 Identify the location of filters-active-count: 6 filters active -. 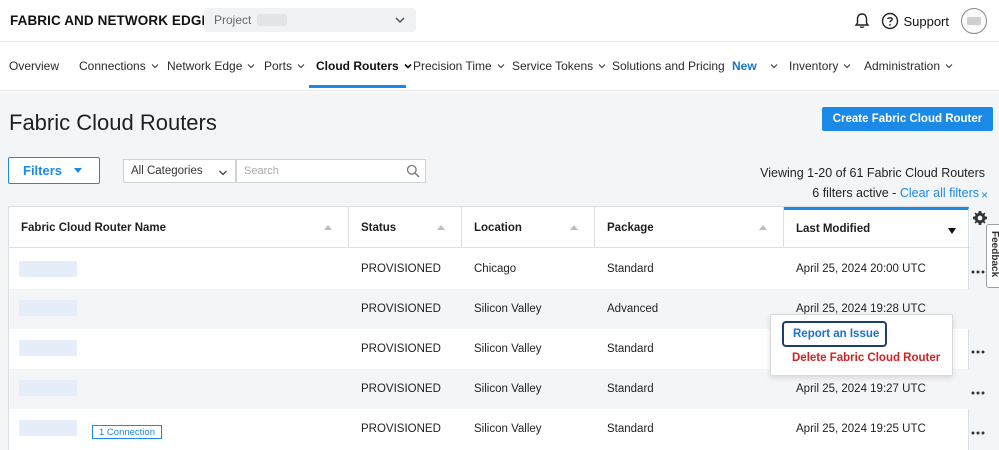
(856, 193).